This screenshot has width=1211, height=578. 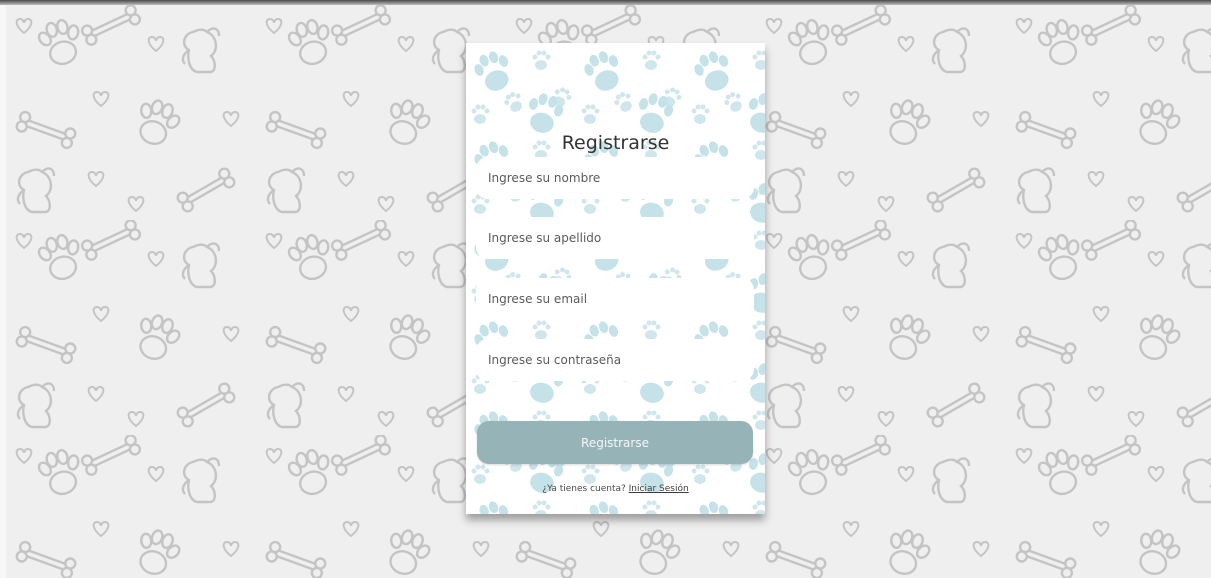 I want to click on password-input: Ingrese su contraseña, so click(x=615, y=360).